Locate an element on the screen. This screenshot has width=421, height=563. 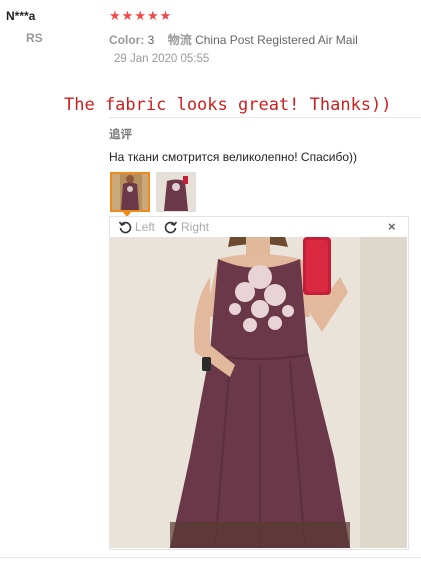
color-value: 3 is located at coordinates (151, 40).